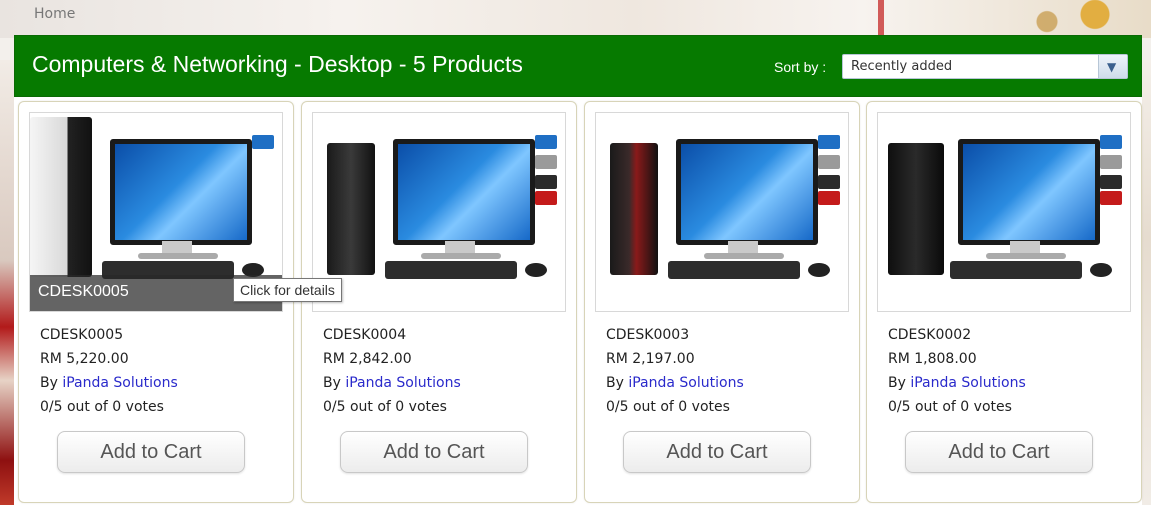  I want to click on chevron-down-icon: ▼, so click(1112, 67).